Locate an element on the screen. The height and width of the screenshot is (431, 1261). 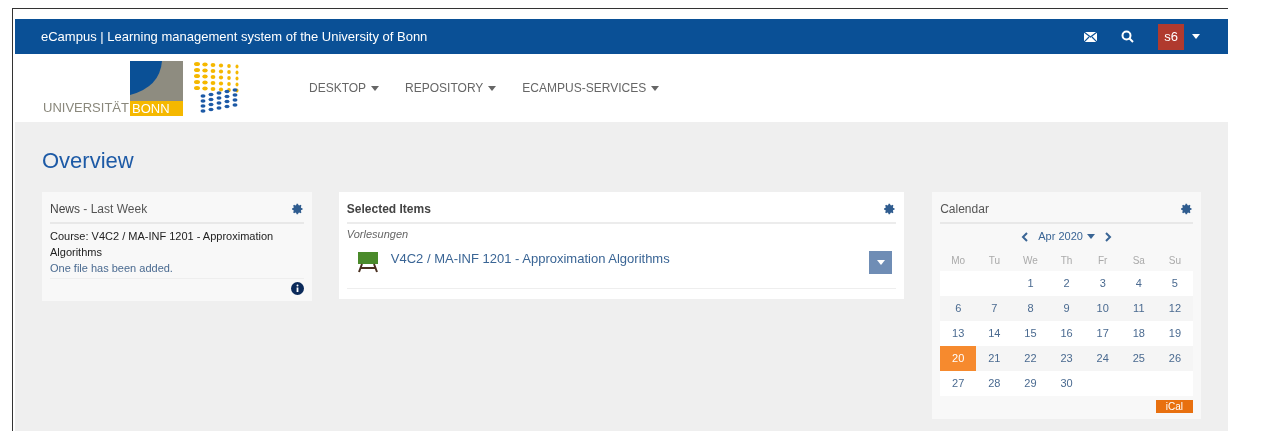
calendar-day: 17 is located at coordinates (1102, 333).